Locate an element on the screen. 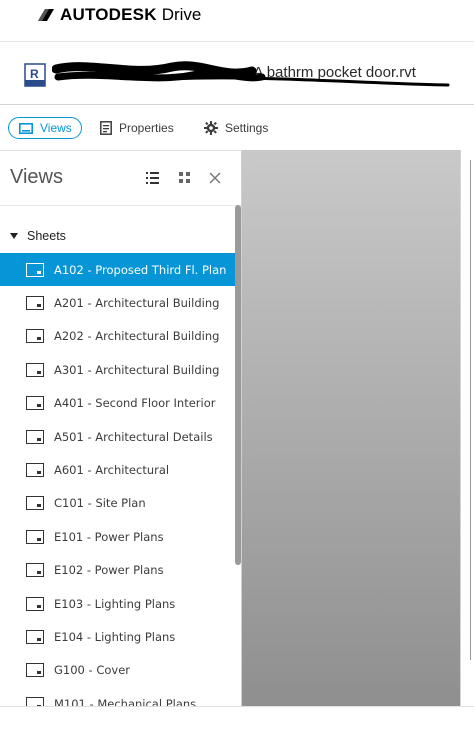 Image resolution: width=474 pixels, height=731 pixels. file-bar: R Scheme A bathrm pocket door.rvt is located at coordinates (237, 74).